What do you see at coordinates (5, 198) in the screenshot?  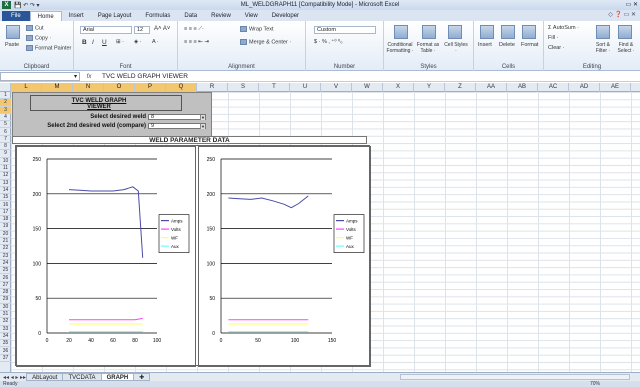 I see `row-header: 15` at bounding box center [5, 198].